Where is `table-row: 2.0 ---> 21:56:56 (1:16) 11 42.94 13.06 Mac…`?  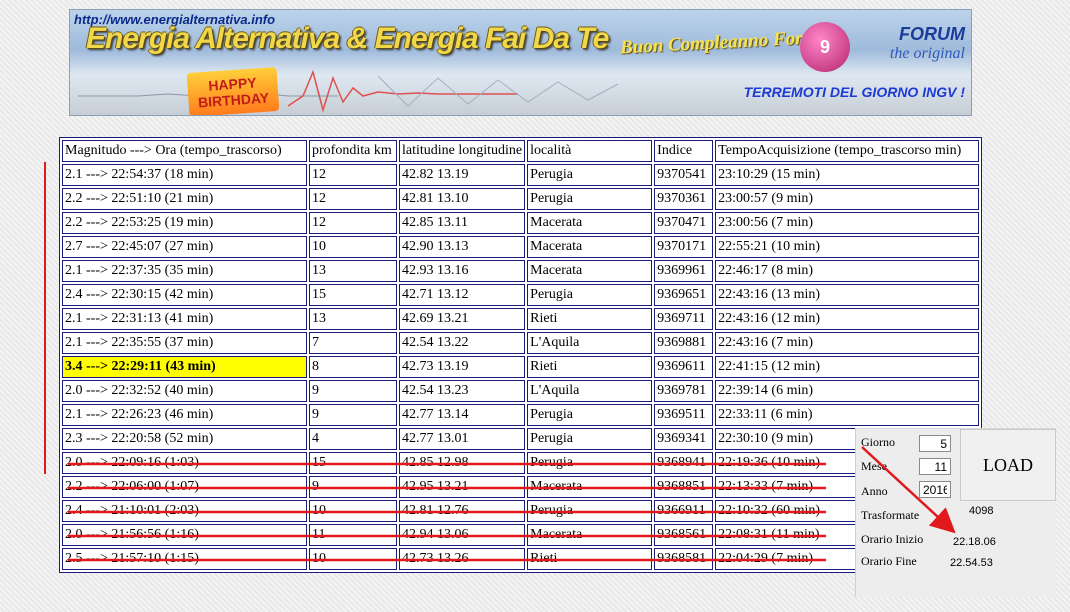
table-row: 2.0 ---> 21:56:56 (1:16) 11 42.94 13.06 Mac… is located at coordinates (521, 535).